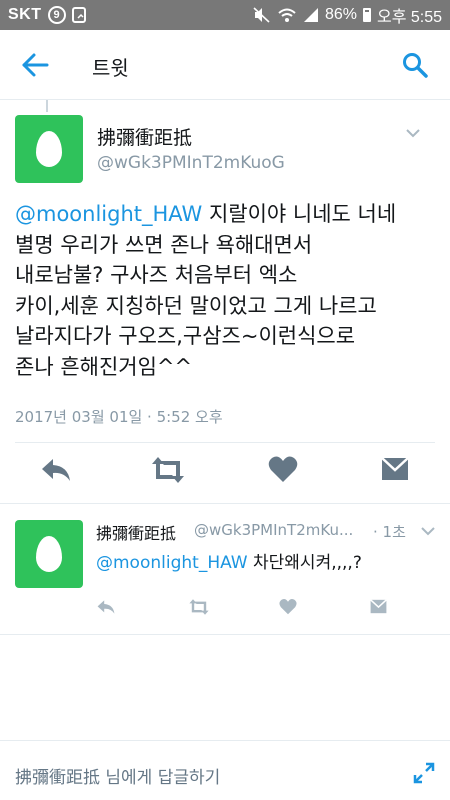 This screenshot has width=450, height=800. Describe the element at coordinates (340, 14) in the screenshot. I see `battery-percent: 86%` at that location.